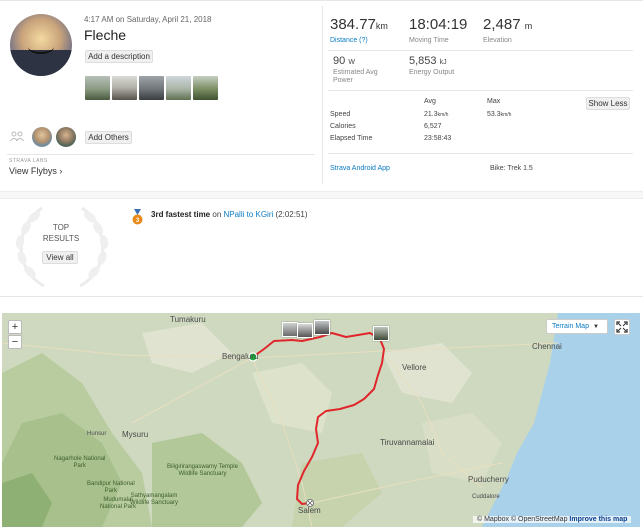 The height and width of the screenshot is (527, 643). I want to click on segment-link: NPalli to KGiri, so click(248, 214).